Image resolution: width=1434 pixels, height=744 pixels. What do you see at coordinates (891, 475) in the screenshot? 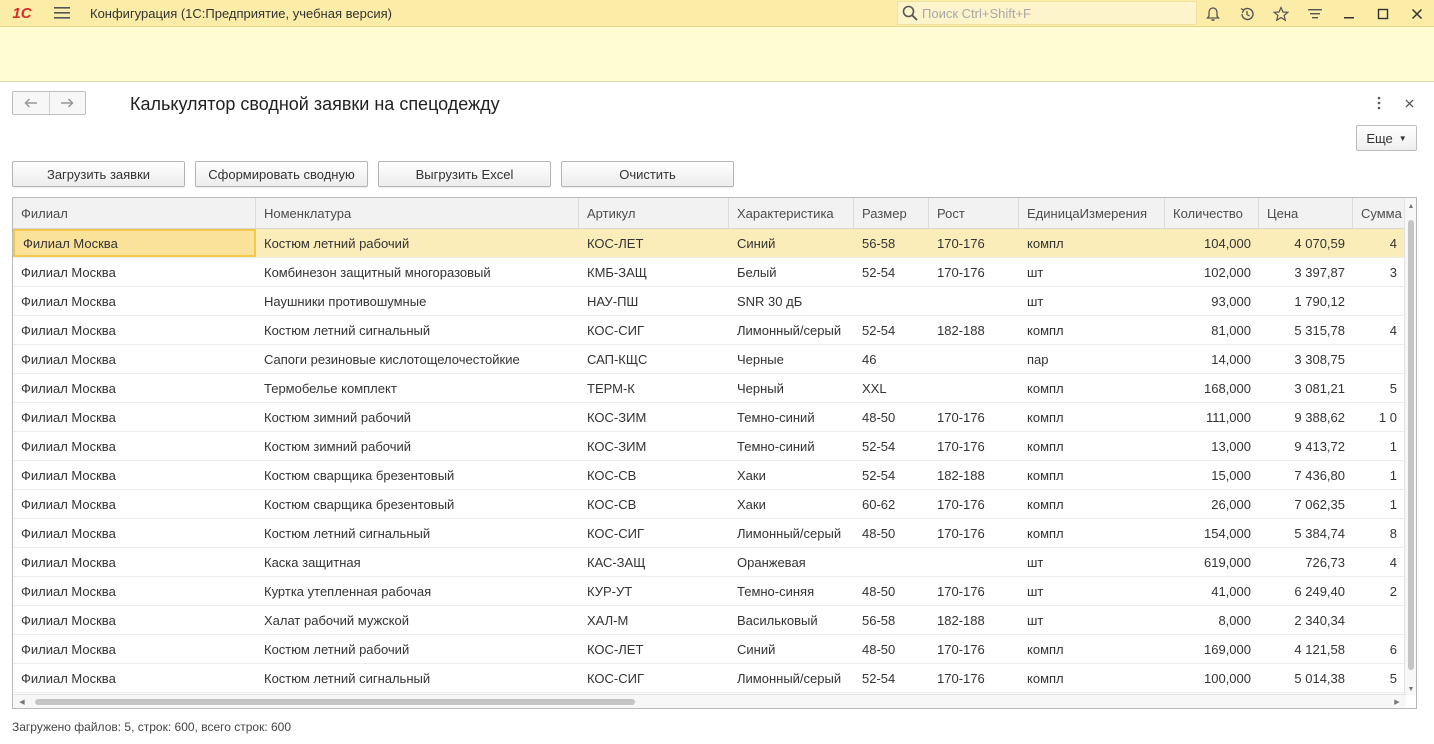
I see `table-cell: 52-54` at bounding box center [891, 475].